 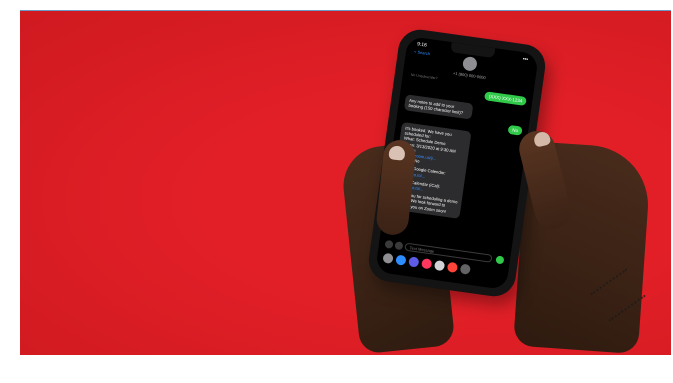 I want to click on music-icon, so click(x=452, y=267).